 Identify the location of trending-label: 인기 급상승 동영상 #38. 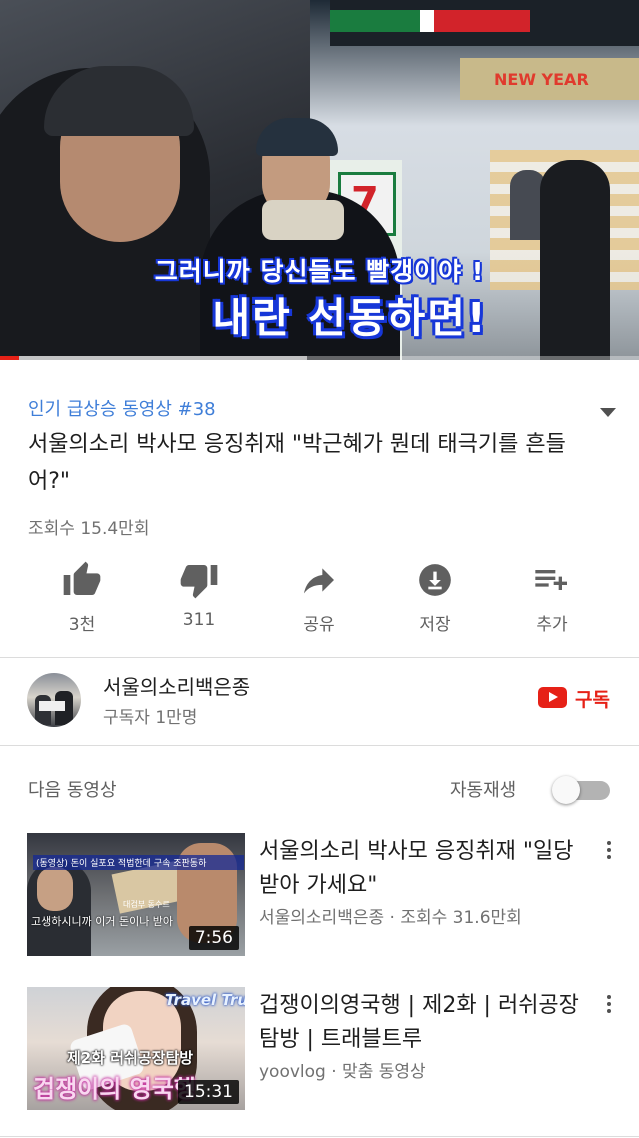
(122, 408).